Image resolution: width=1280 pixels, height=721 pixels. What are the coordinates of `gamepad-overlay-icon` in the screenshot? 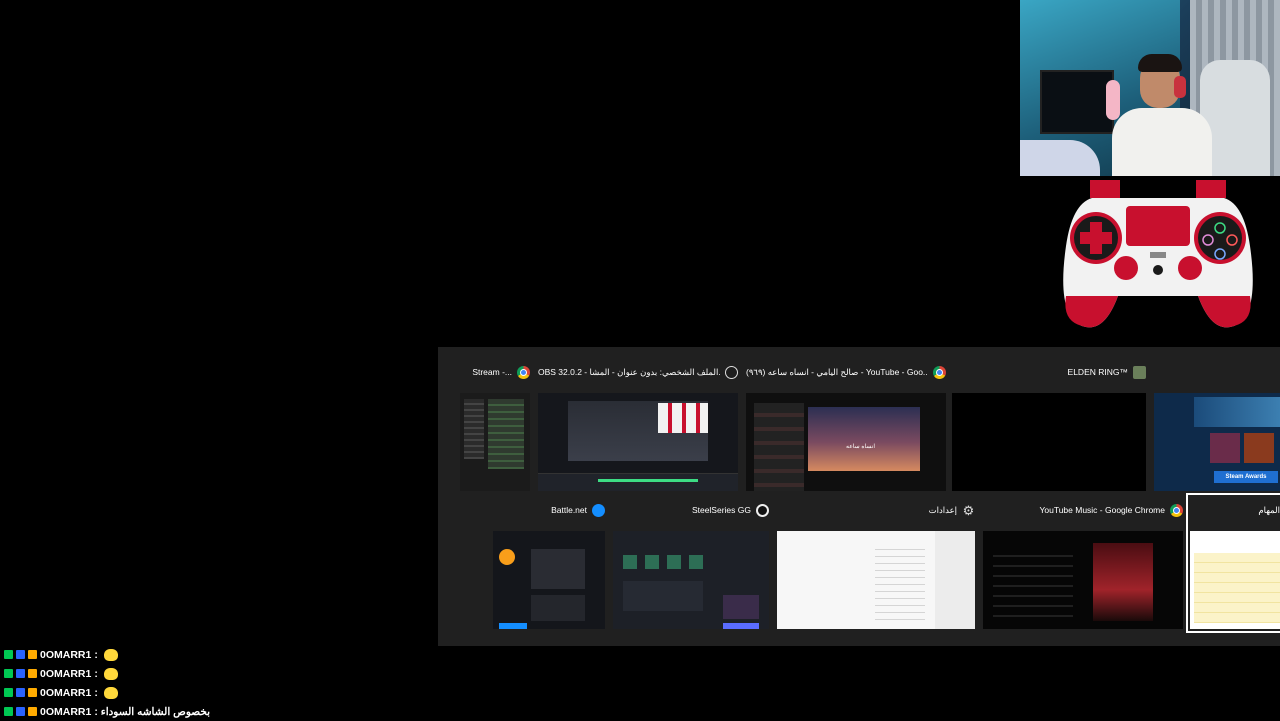 It's located at (1158, 254).